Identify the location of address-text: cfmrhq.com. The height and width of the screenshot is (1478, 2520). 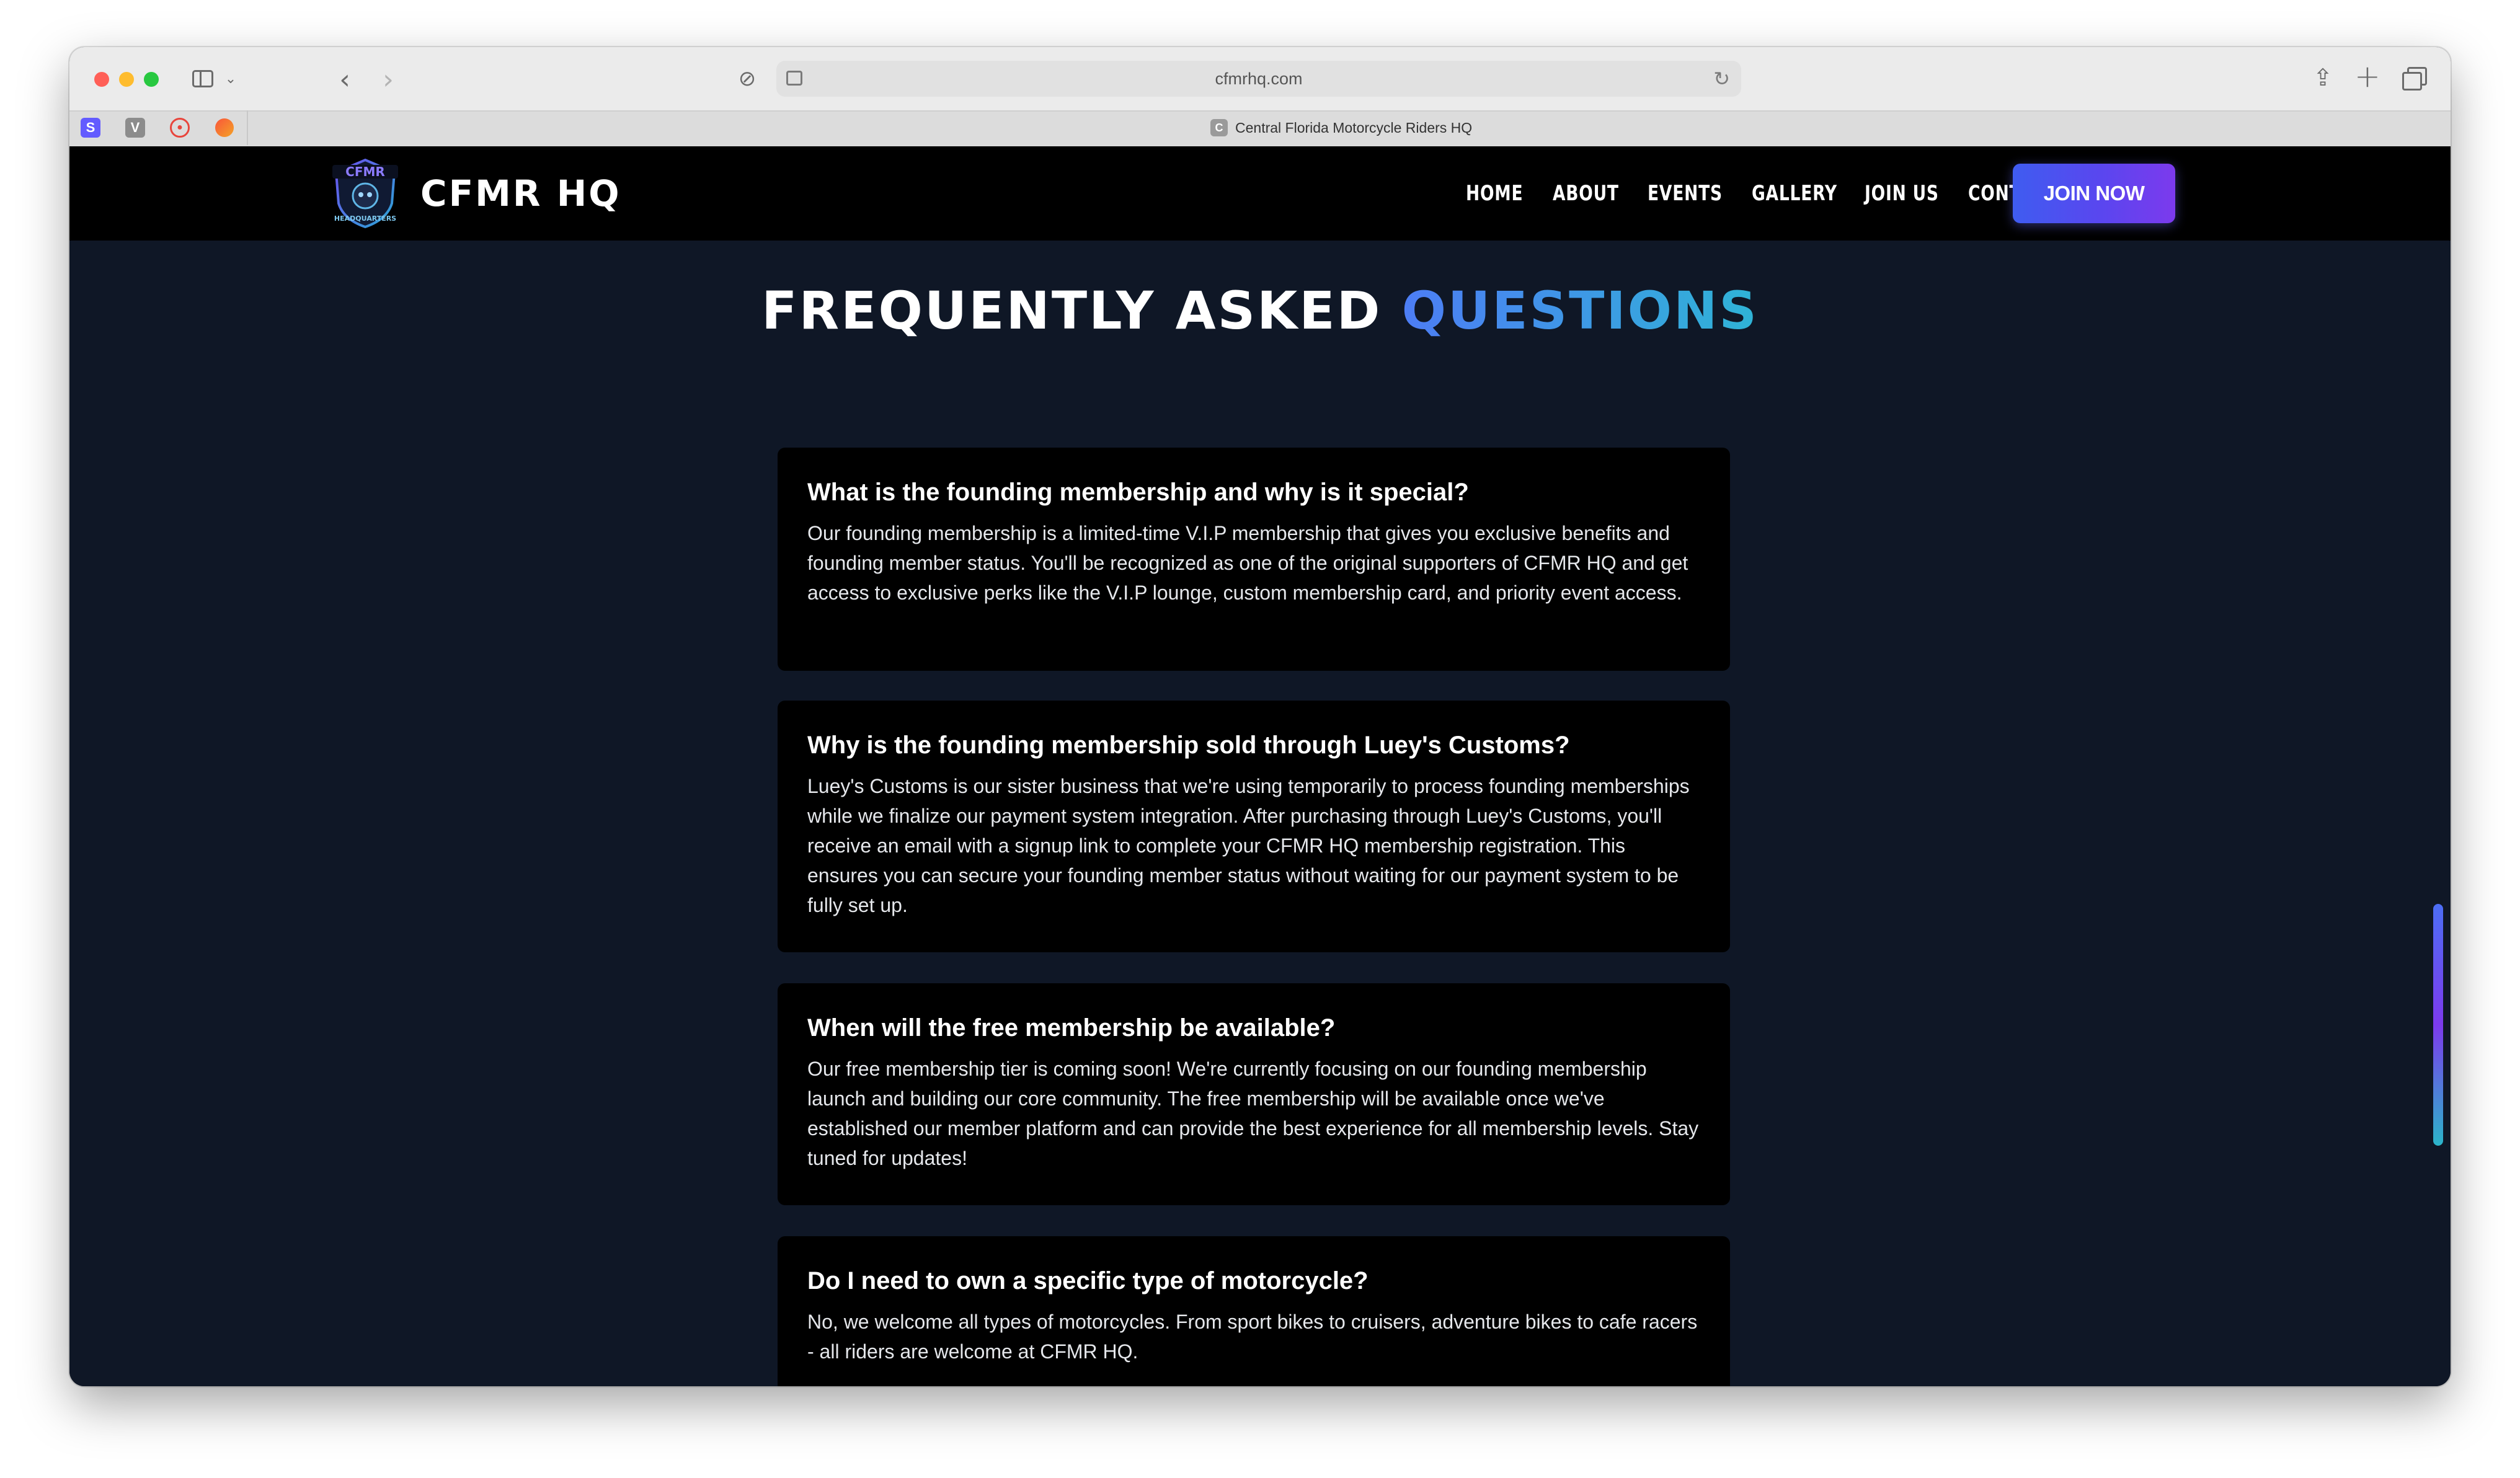
(1259, 78).